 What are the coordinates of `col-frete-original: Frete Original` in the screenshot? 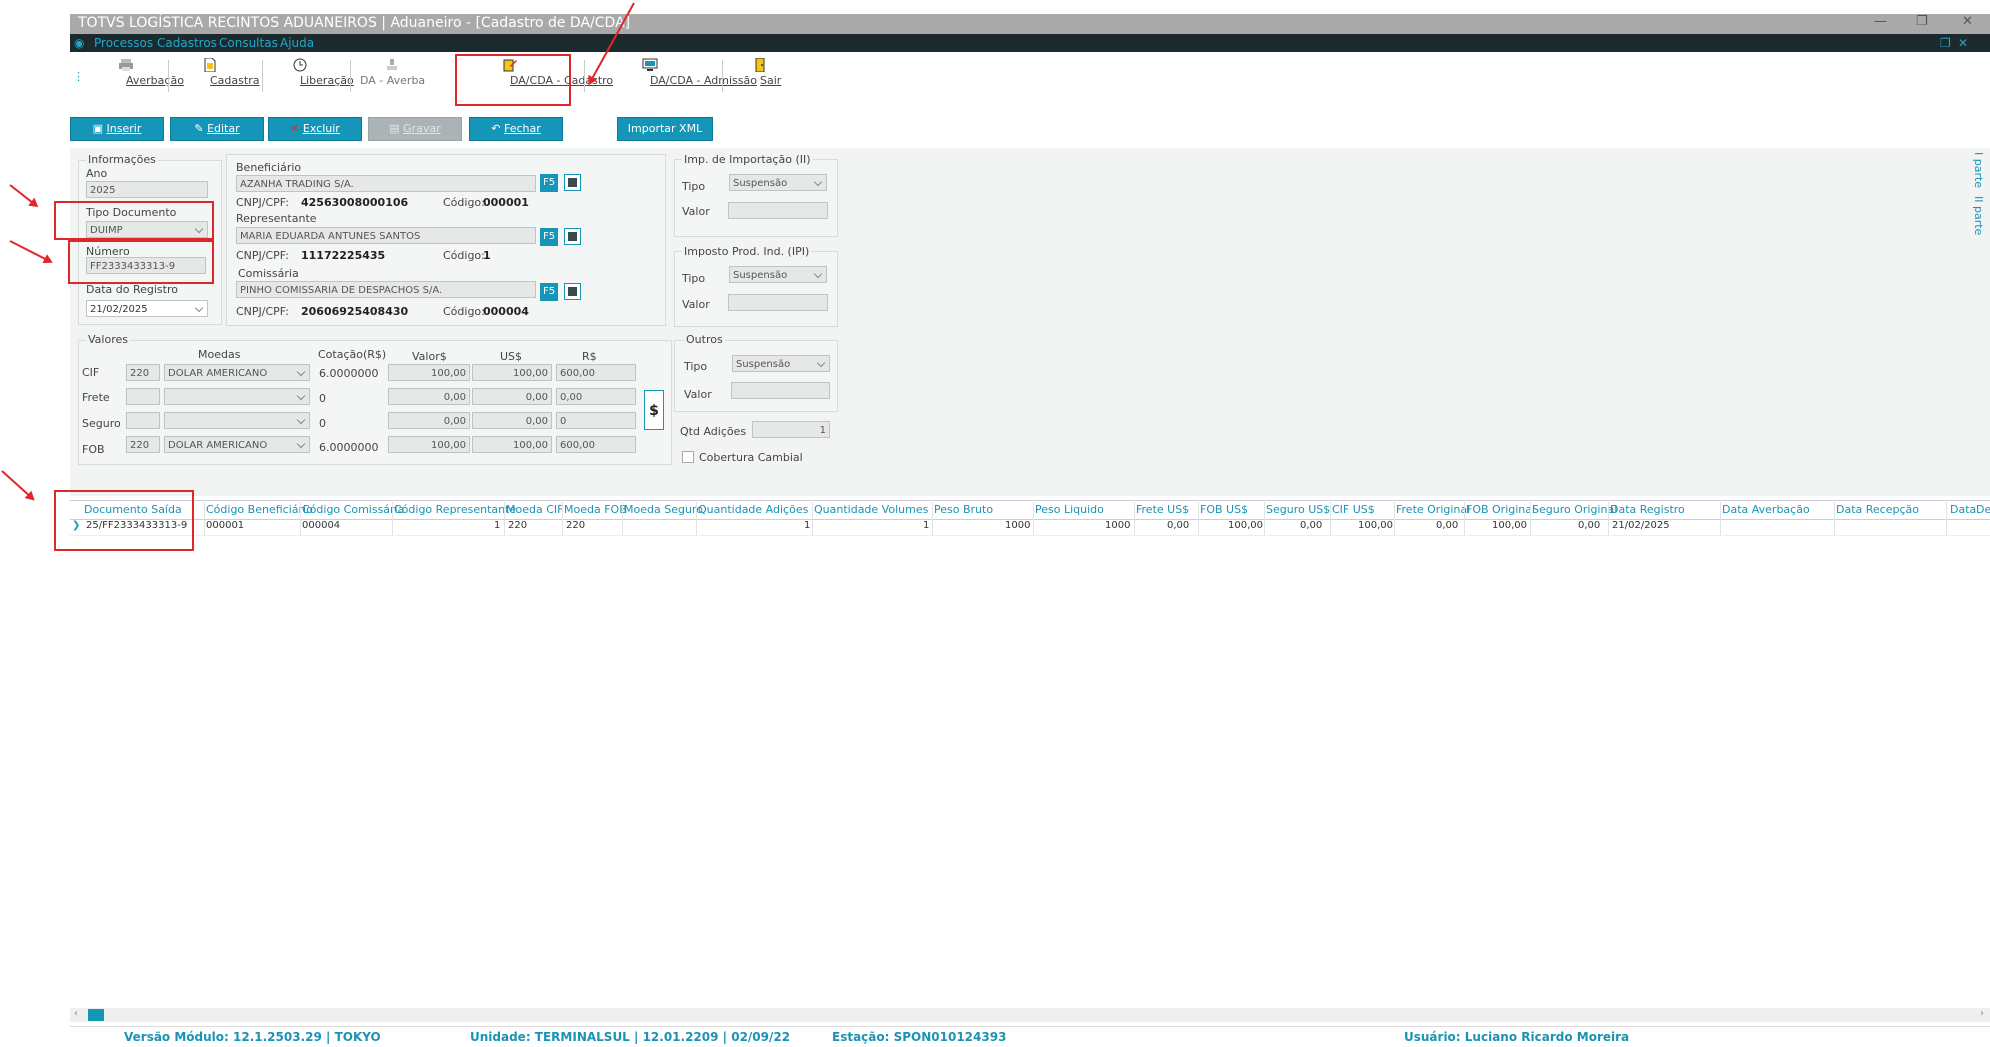 It's located at (1433, 509).